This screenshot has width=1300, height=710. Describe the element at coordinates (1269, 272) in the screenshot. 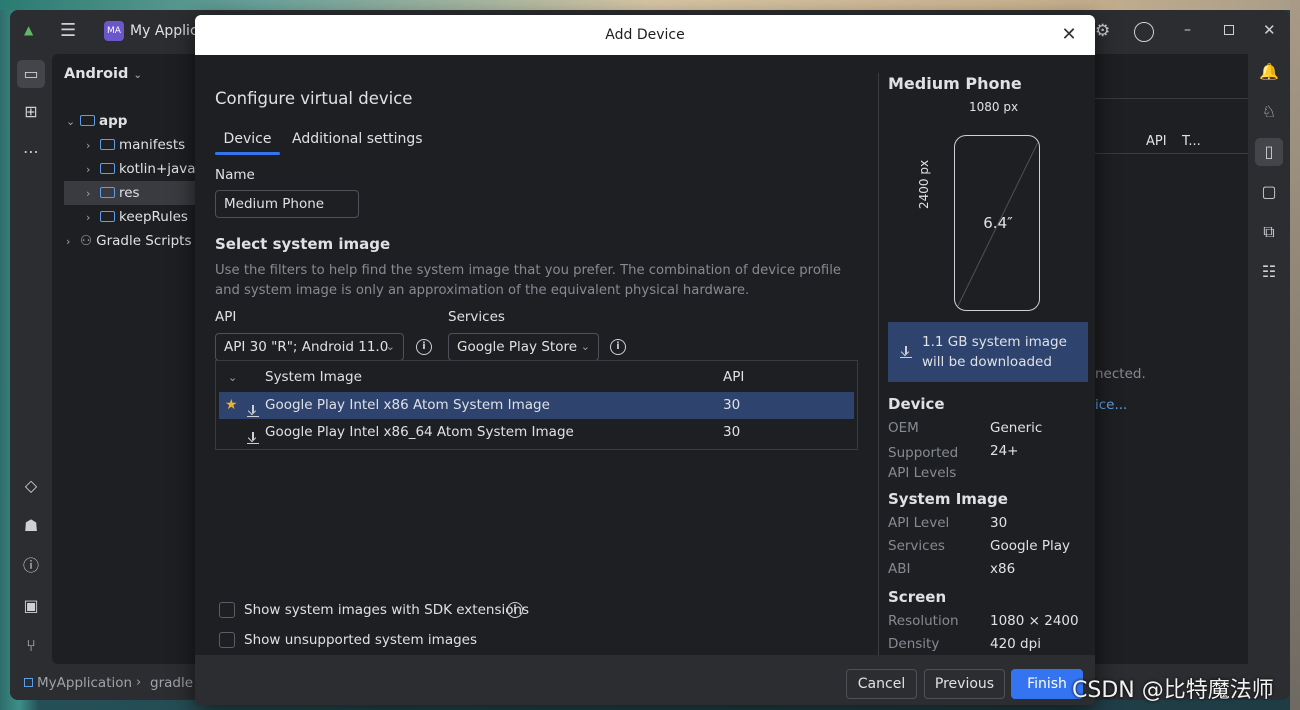

I see `structure-icon: ☷` at that location.